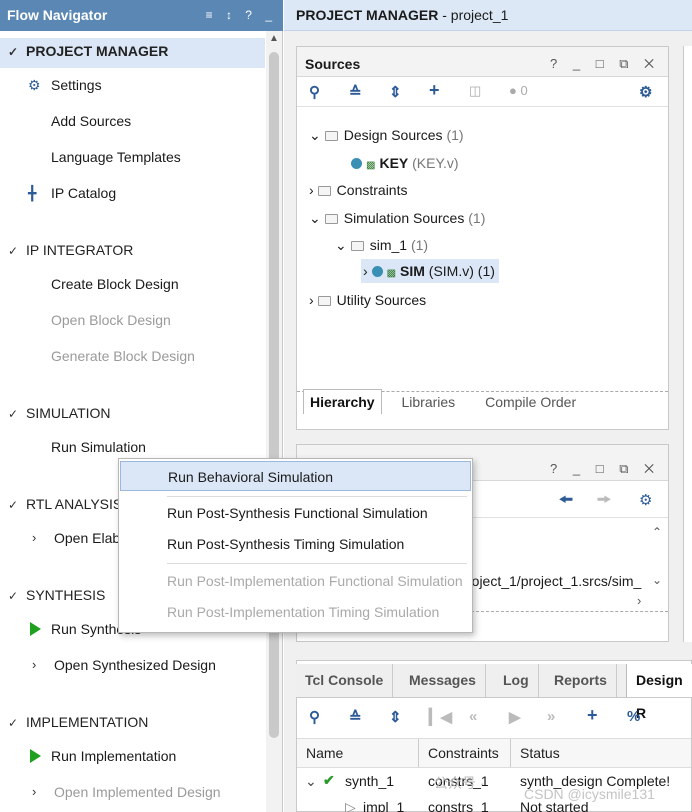  What do you see at coordinates (88, 51) in the screenshot?
I see `section-project-manager: ✓ PROJECT MANAGER` at bounding box center [88, 51].